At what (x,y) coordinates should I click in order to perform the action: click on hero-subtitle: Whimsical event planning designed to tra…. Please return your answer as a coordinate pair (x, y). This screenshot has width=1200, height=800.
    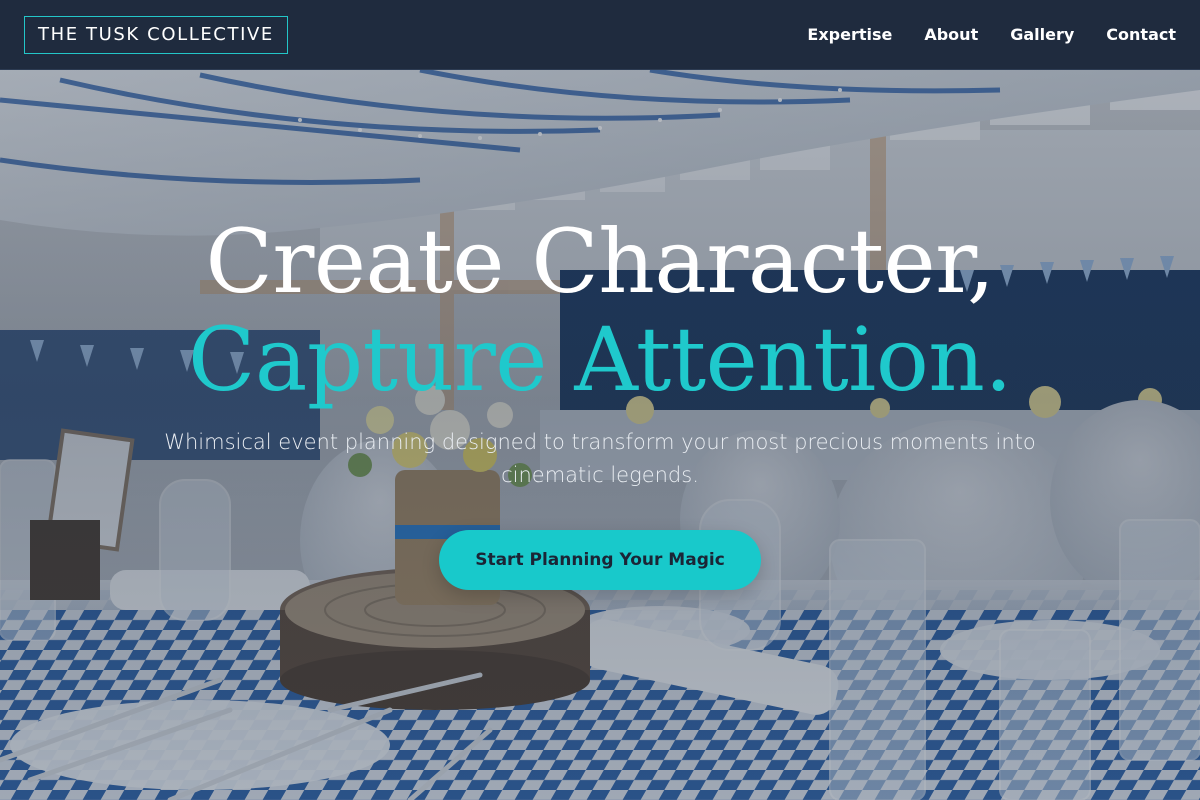
    Looking at the image, I should click on (600, 458).